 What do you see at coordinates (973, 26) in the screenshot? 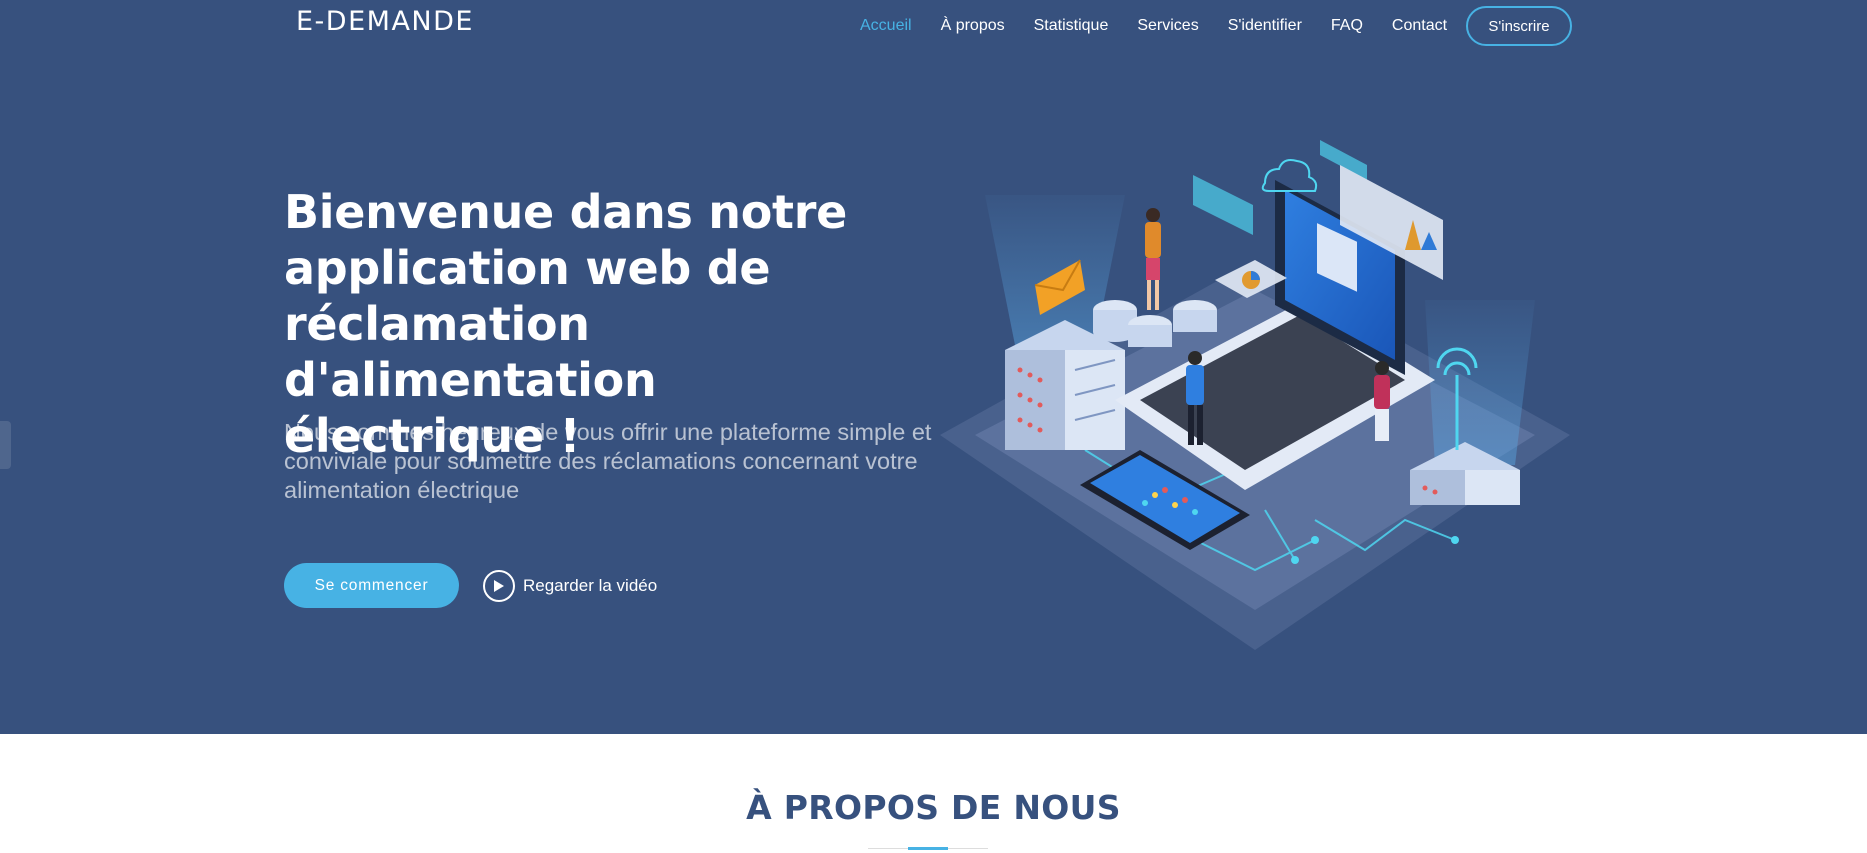
I see `nav-item-a-propos: À propos` at bounding box center [973, 26].